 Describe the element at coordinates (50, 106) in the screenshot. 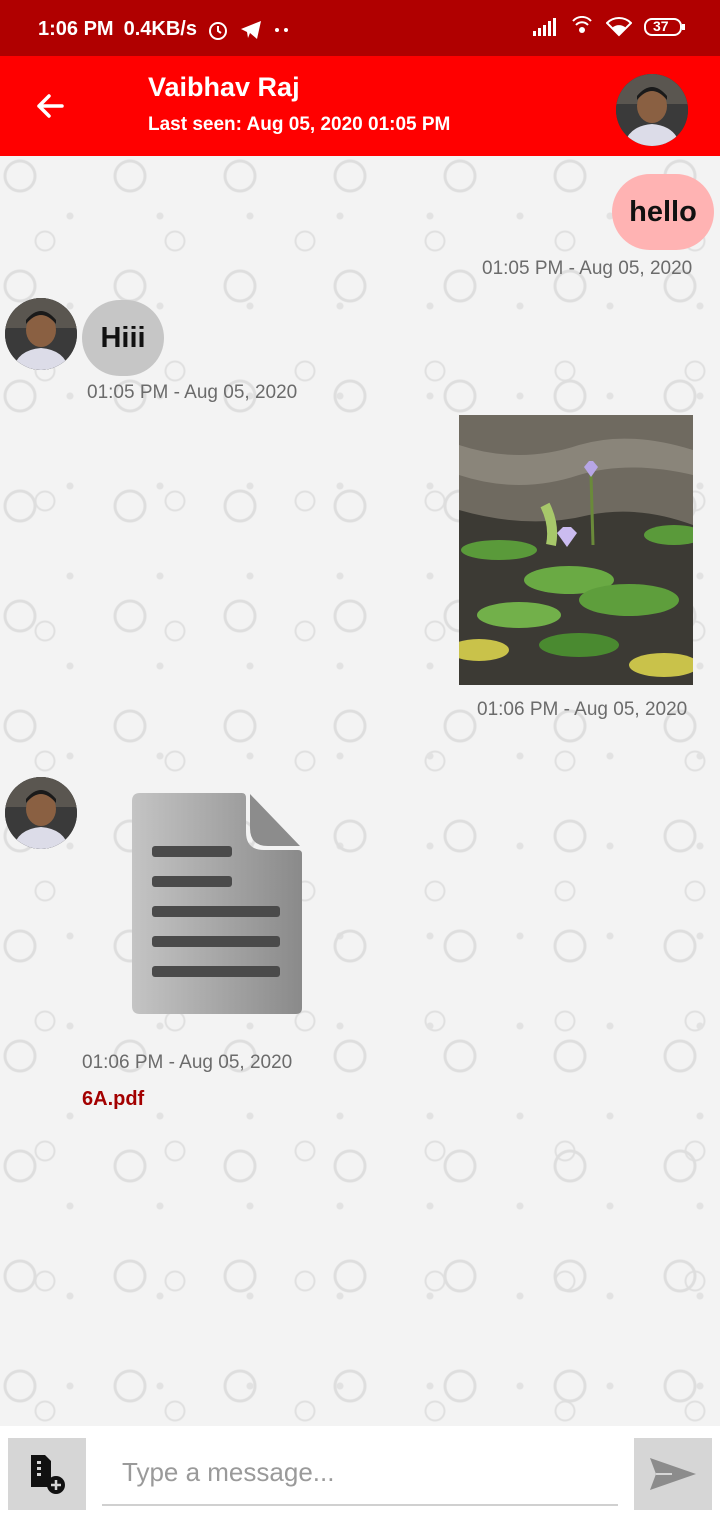

I see `back-arrow-icon` at that location.